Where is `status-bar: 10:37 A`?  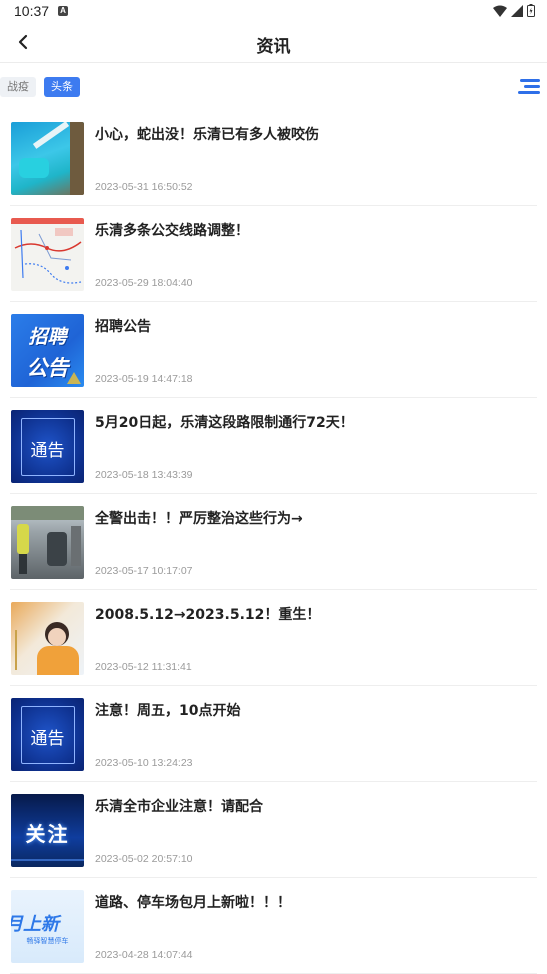
status-bar: 10:37 A is located at coordinates (273, 12).